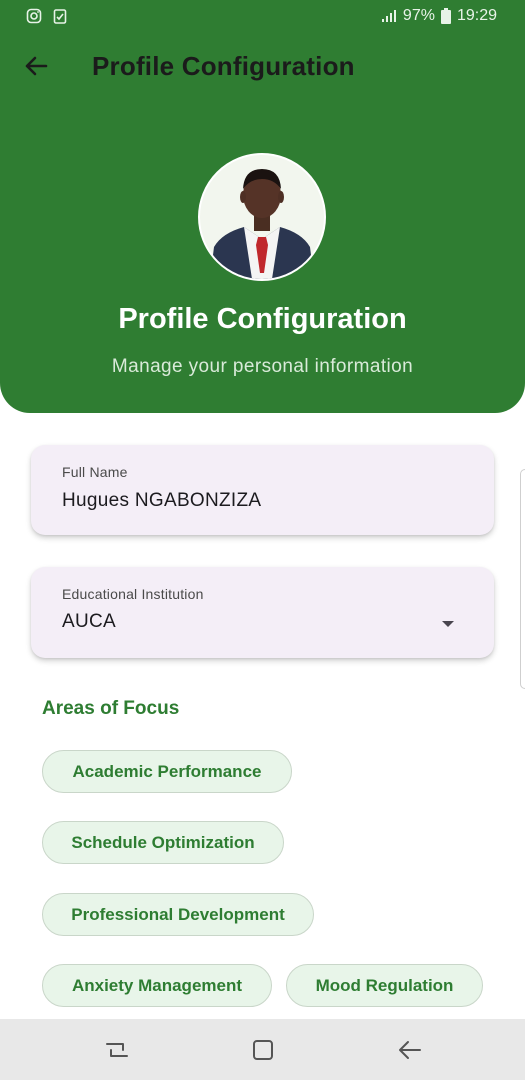 The height and width of the screenshot is (1080, 525). Describe the element at coordinates (162, 500) in the screenshot. I see `full-name-value: Hugues NGABONZIZA` at that location.